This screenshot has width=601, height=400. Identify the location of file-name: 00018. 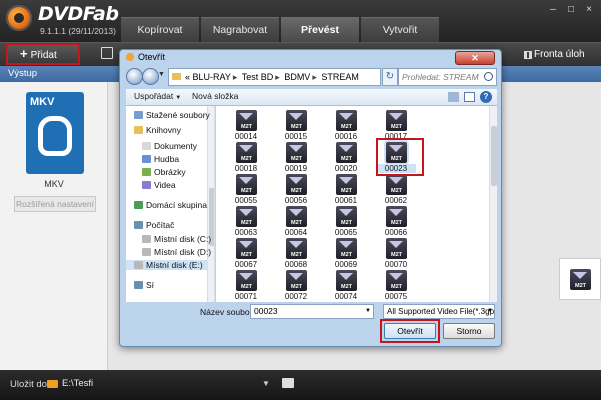
(246, 168).